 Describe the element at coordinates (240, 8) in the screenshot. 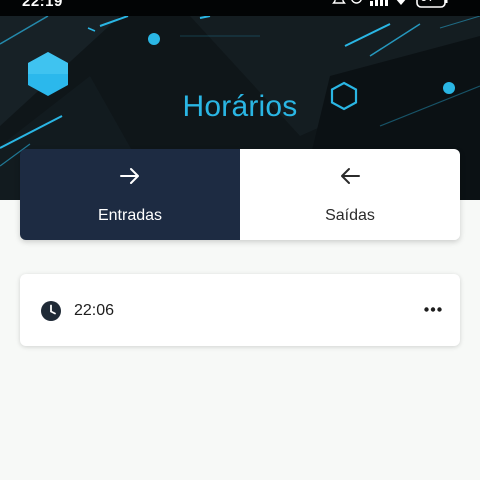

I see `status-bar: 22:19 54` at that location.